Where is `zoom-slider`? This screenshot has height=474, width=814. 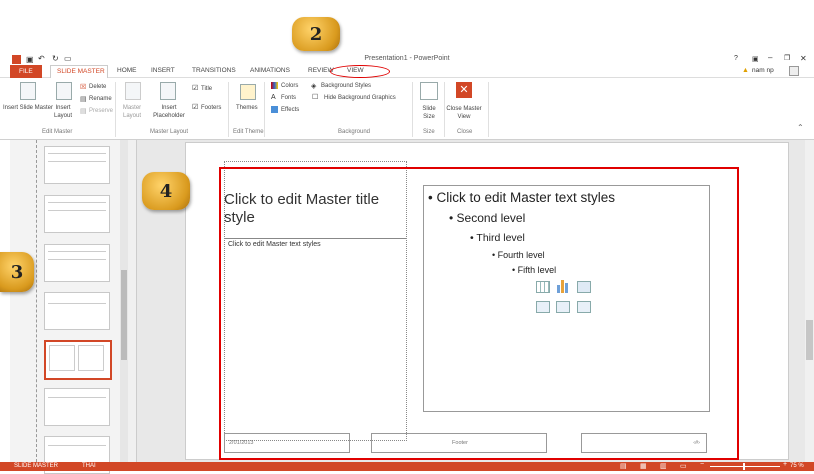
zoom-slider is located at coordinates (745, 466).